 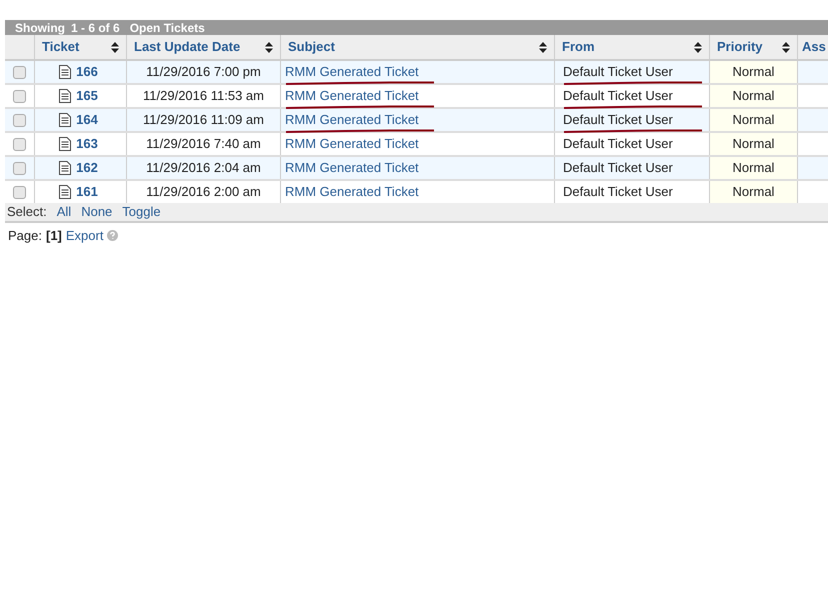 What do you see at coordinates (203, 120) in the screenshot?
I see `date-cell-text: 11/29/2016 11:09 am` at bounding box center [203, 120].